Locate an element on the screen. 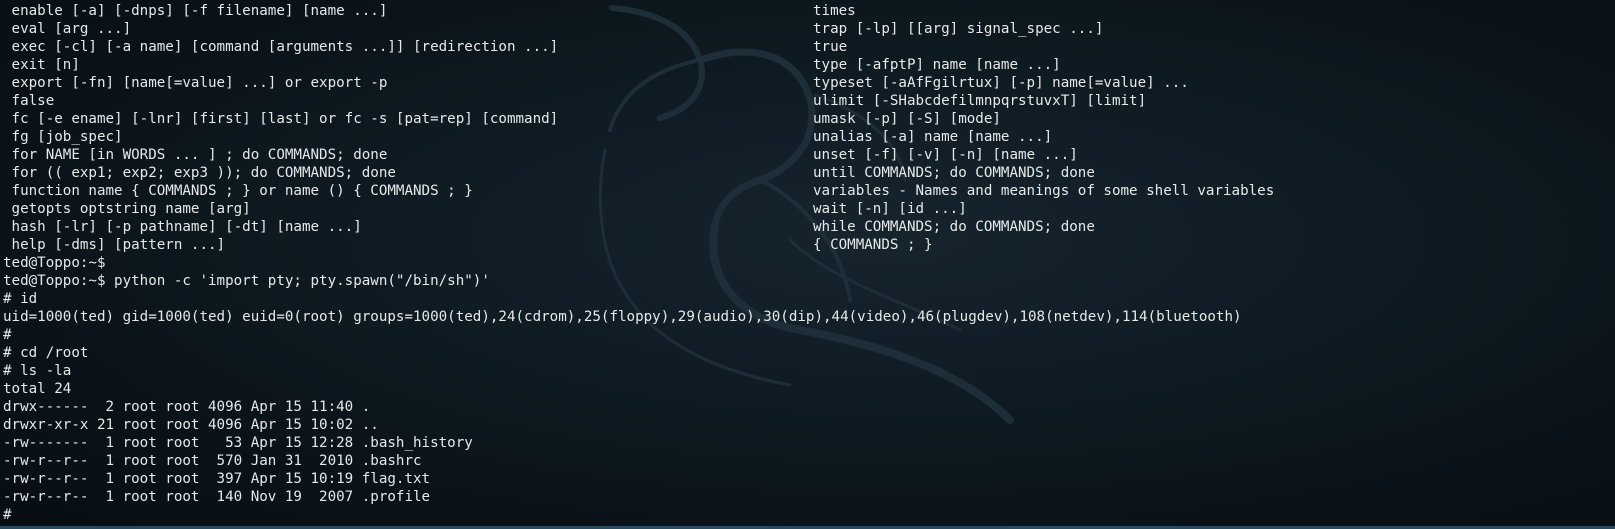 Image resolution: width=1615 pixels, height=529 pixels. shell-command-line: # cd /root is located at coordinates (46, 353).